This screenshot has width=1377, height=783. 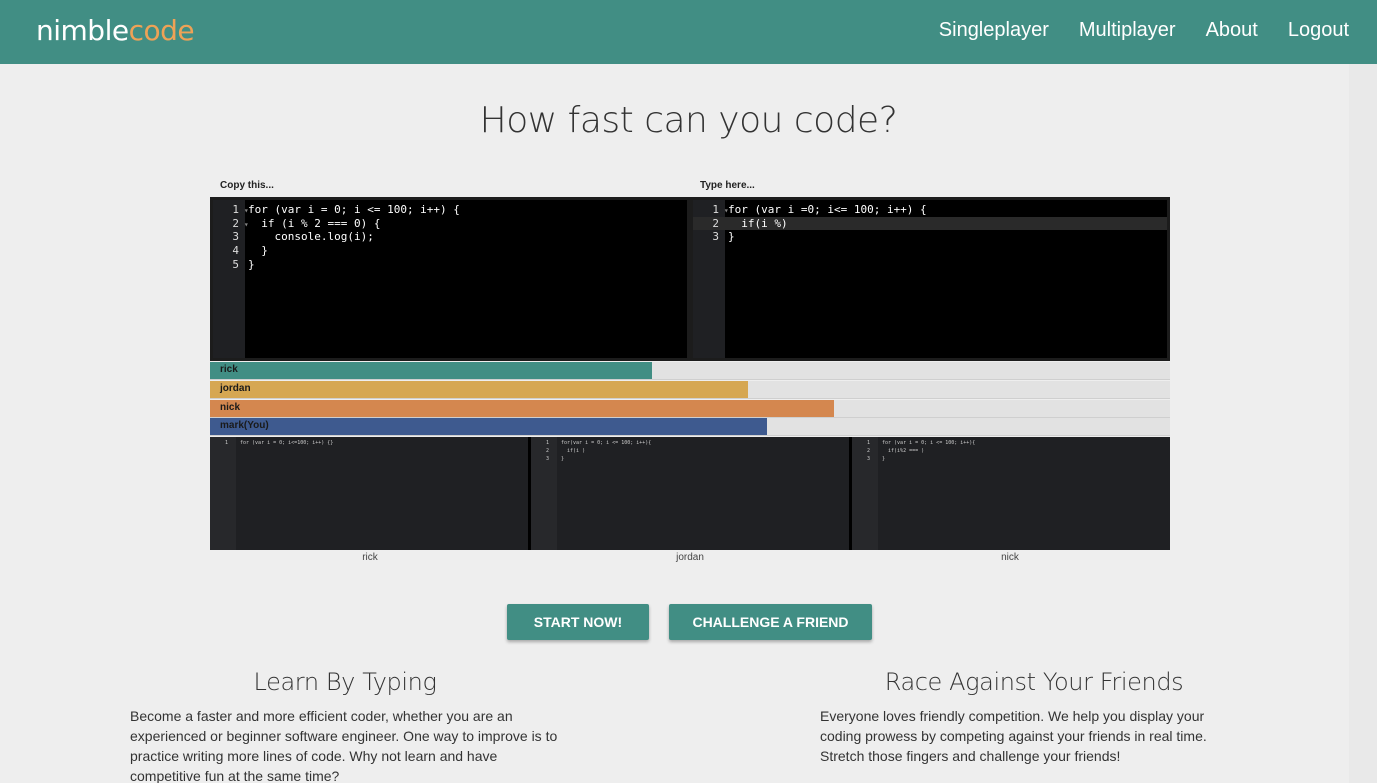 What do you see at coordinates (244, 426) in the screenshot?
I see `player-name: mark(You)` at bounding box center [244, 426].